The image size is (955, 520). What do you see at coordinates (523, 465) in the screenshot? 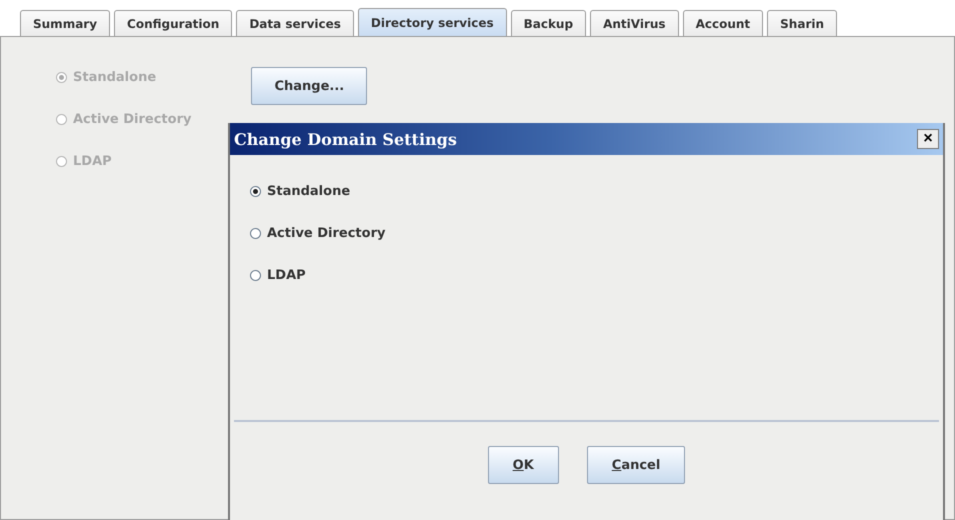
I see `dialog-button: OK` at bounding box center [523, 465].